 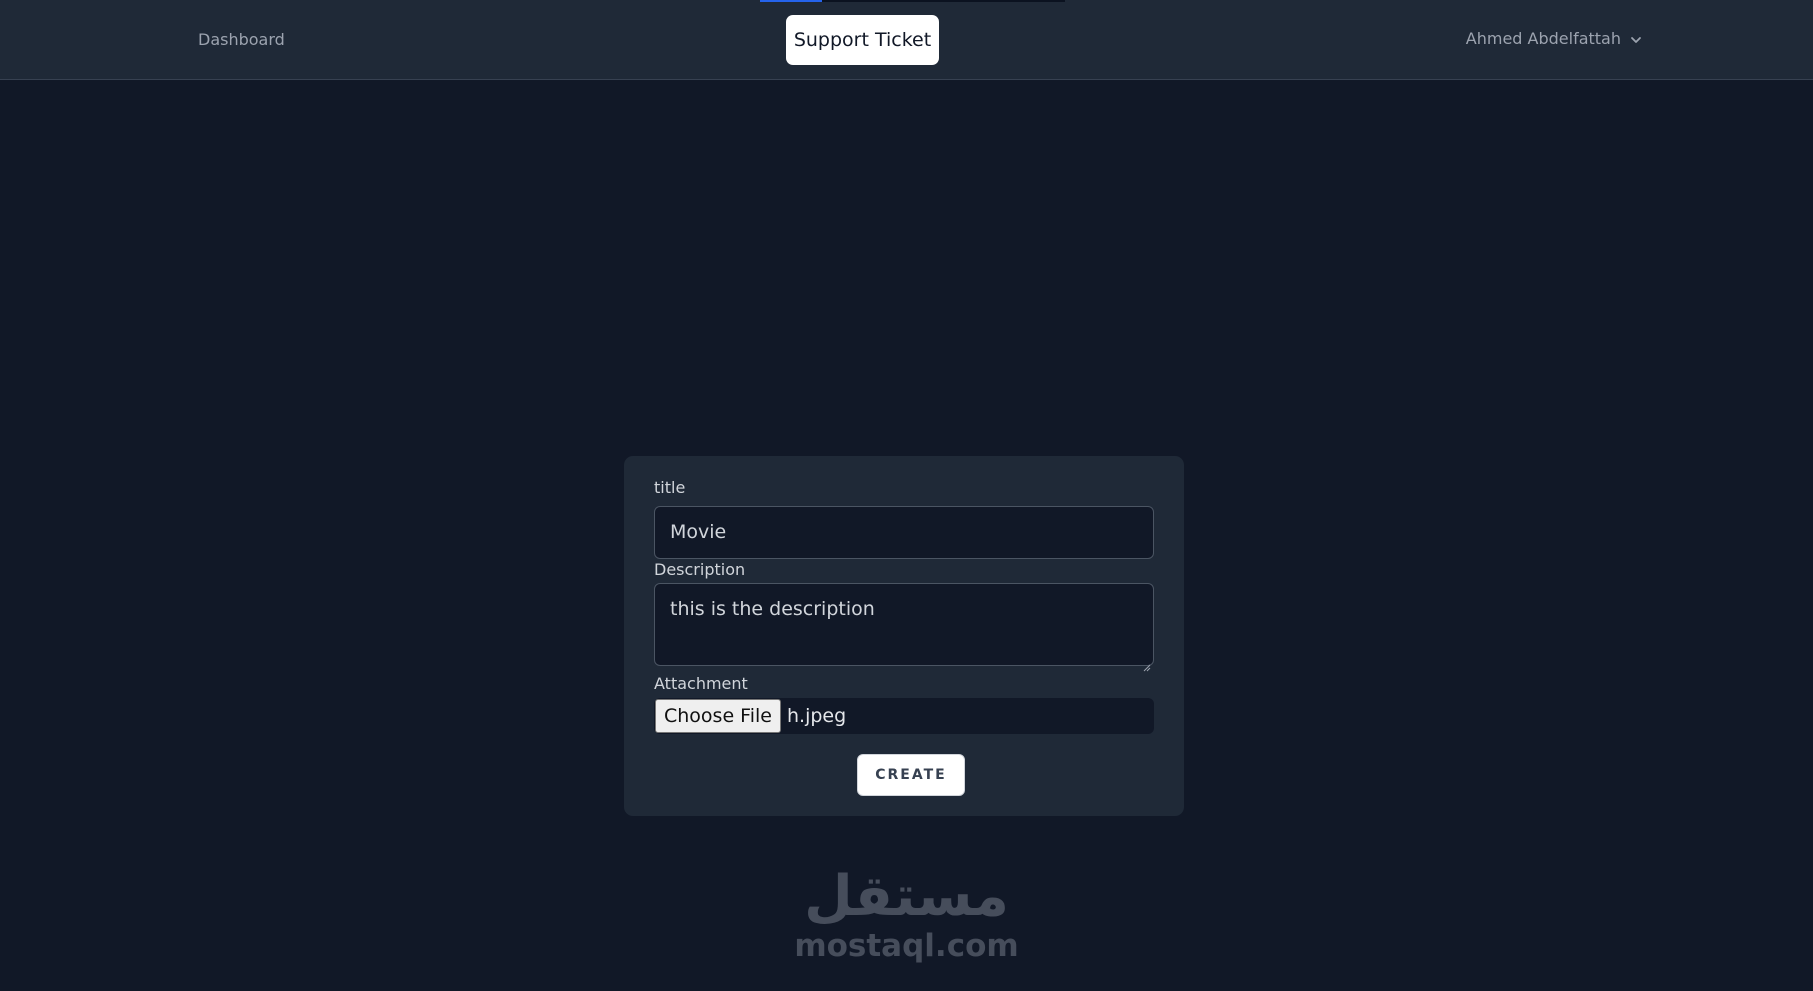 What do you see at coordinates (906, 946) in the screenshot?
I see `watermark-latin-text: mostaql.com` at bounding box center [906, 946].